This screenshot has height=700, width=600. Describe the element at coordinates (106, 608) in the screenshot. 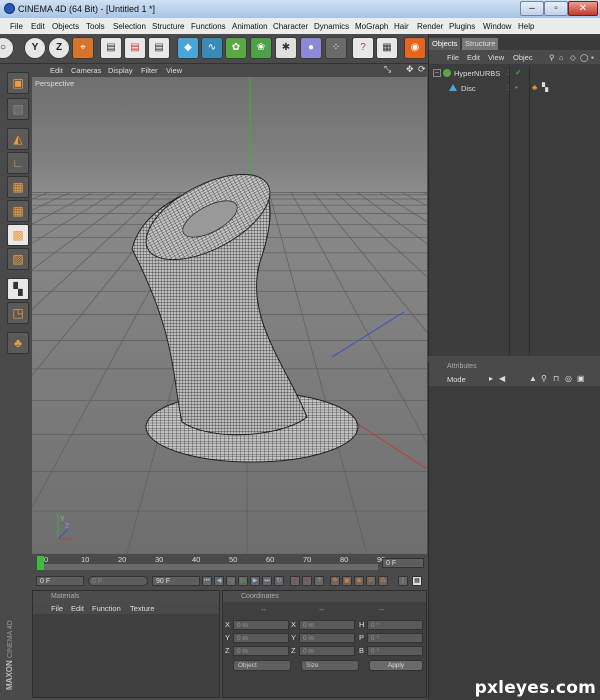

I see `materials-menu-function: Function` at that location.